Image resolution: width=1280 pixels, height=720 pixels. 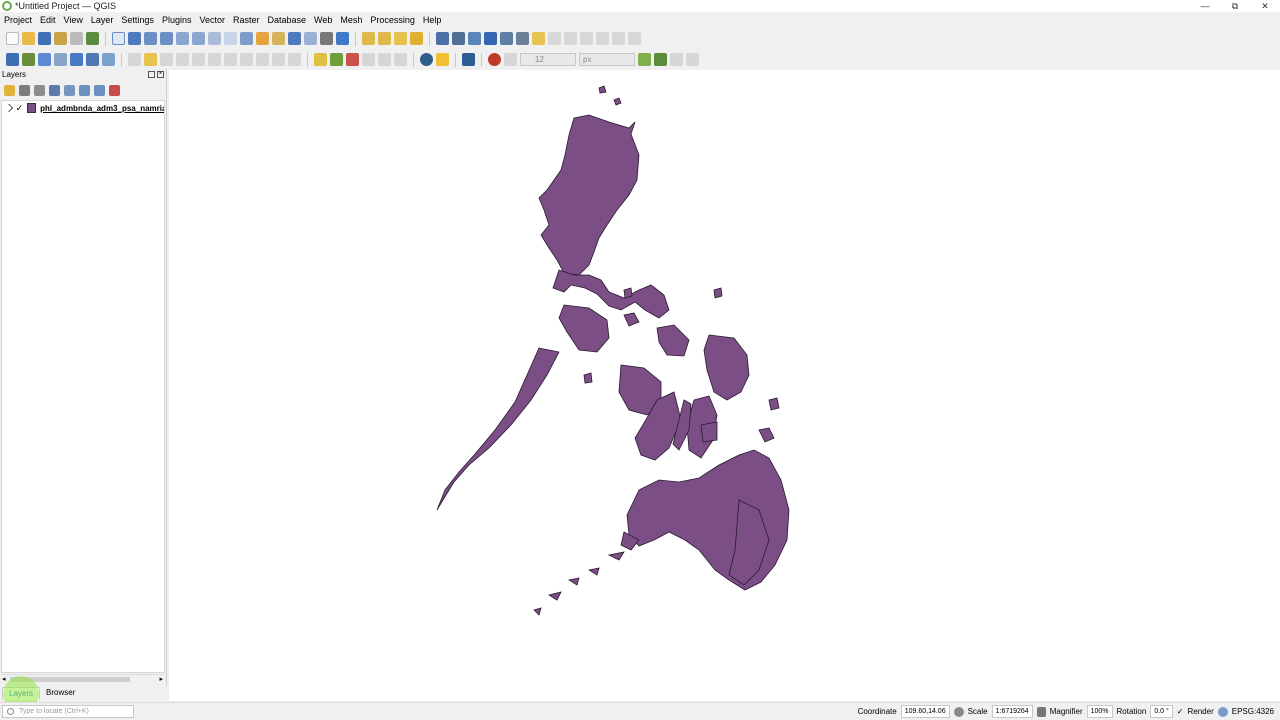 I want to click on highlight-pin-icon, so click(x=352, y=59).